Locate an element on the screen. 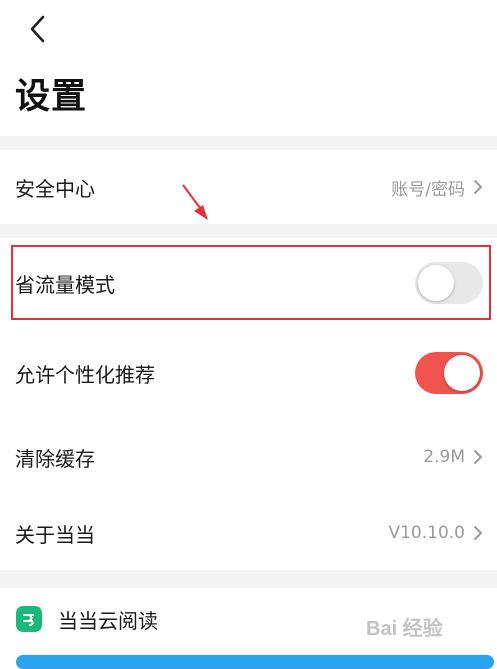  back-button is located at coordinates (37, 29).